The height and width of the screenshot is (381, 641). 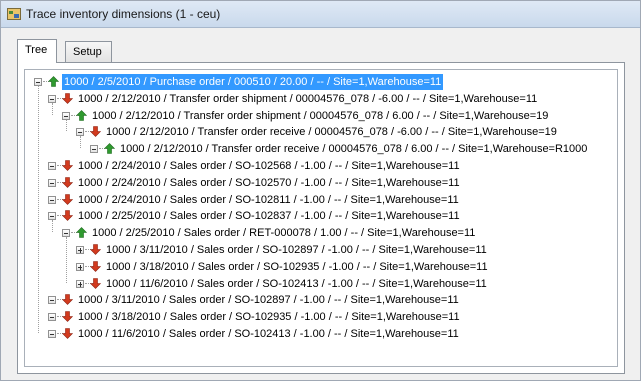 I want to click on app-icon, so click(x=14, y=14).